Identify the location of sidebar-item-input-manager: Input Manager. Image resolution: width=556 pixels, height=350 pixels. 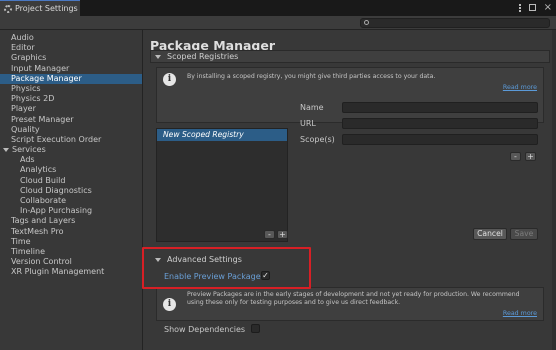
(71, 69).